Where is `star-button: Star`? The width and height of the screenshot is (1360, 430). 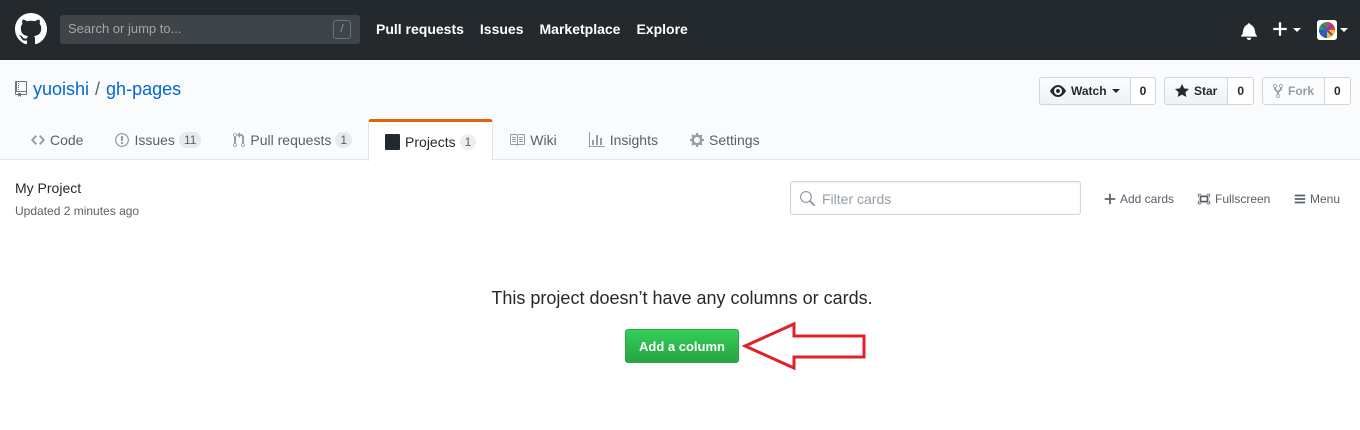
star-button: Star is located at coordinates (1196, 91).